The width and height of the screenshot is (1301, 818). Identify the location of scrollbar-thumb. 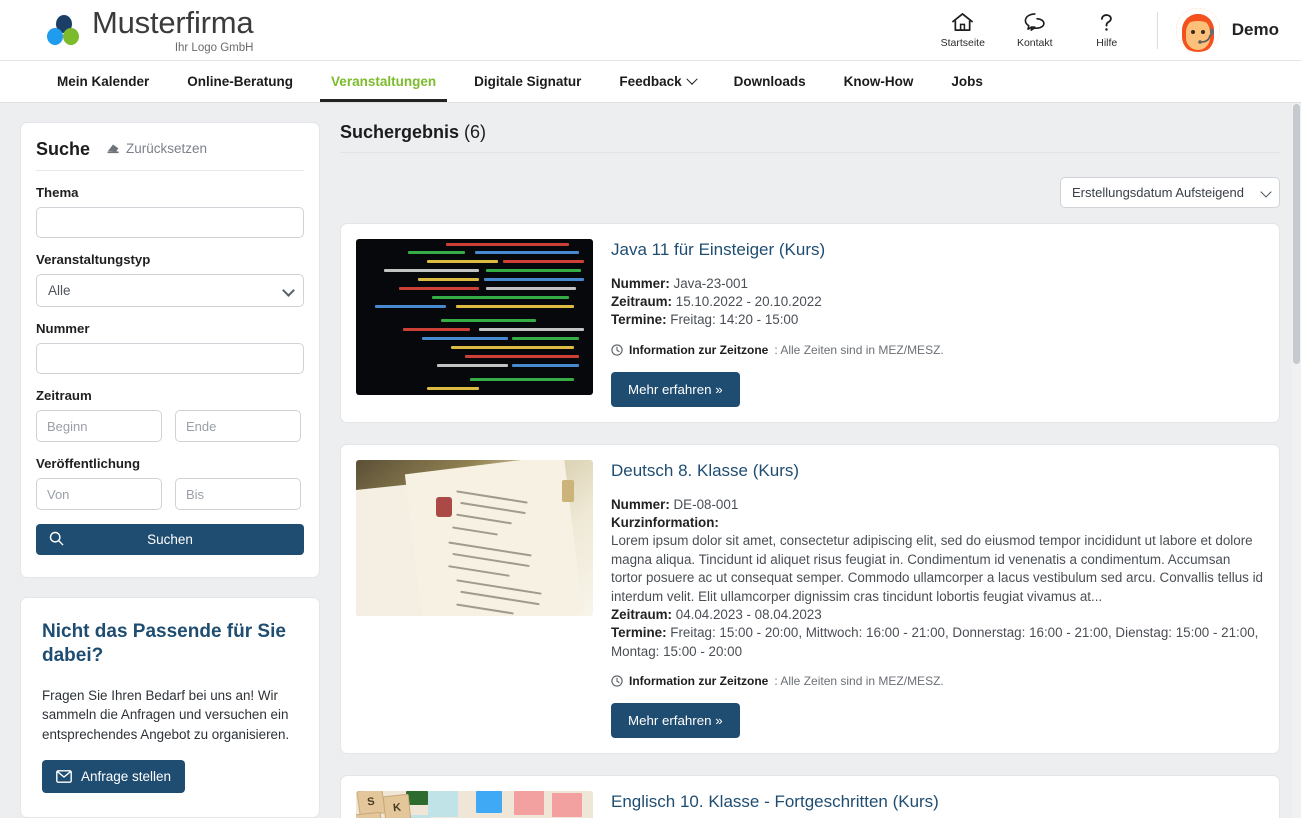
(1296, 234).